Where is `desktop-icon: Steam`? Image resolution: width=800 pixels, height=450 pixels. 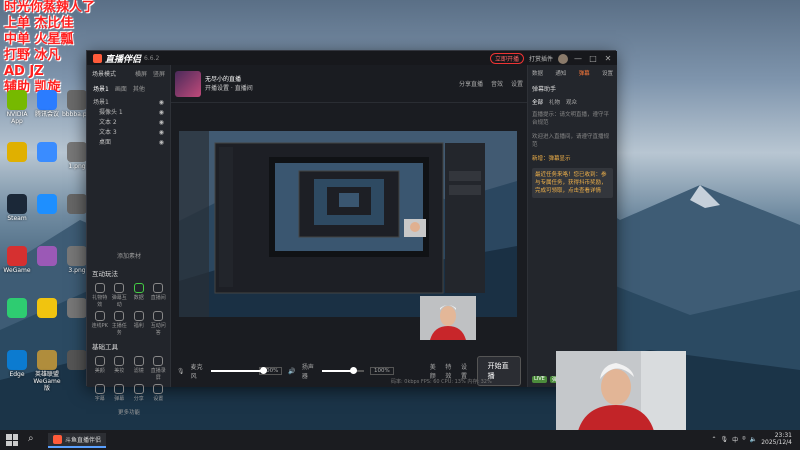
desktop-icon: Steam is located at coordinates (17, 208).